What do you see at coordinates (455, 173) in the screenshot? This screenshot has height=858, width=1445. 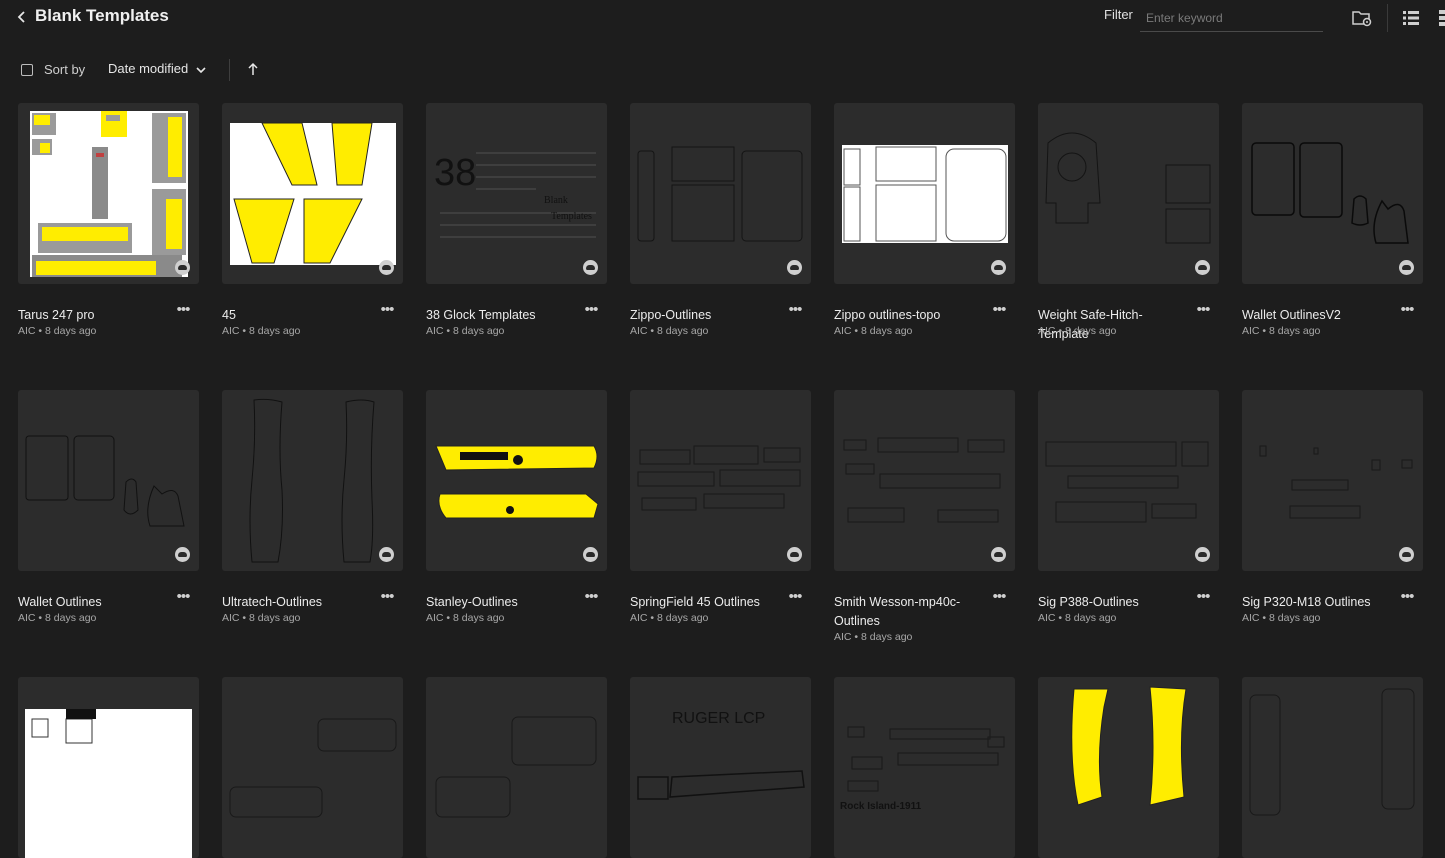 I see `thumb-label-38: 38` at bounding box center [455, 173].